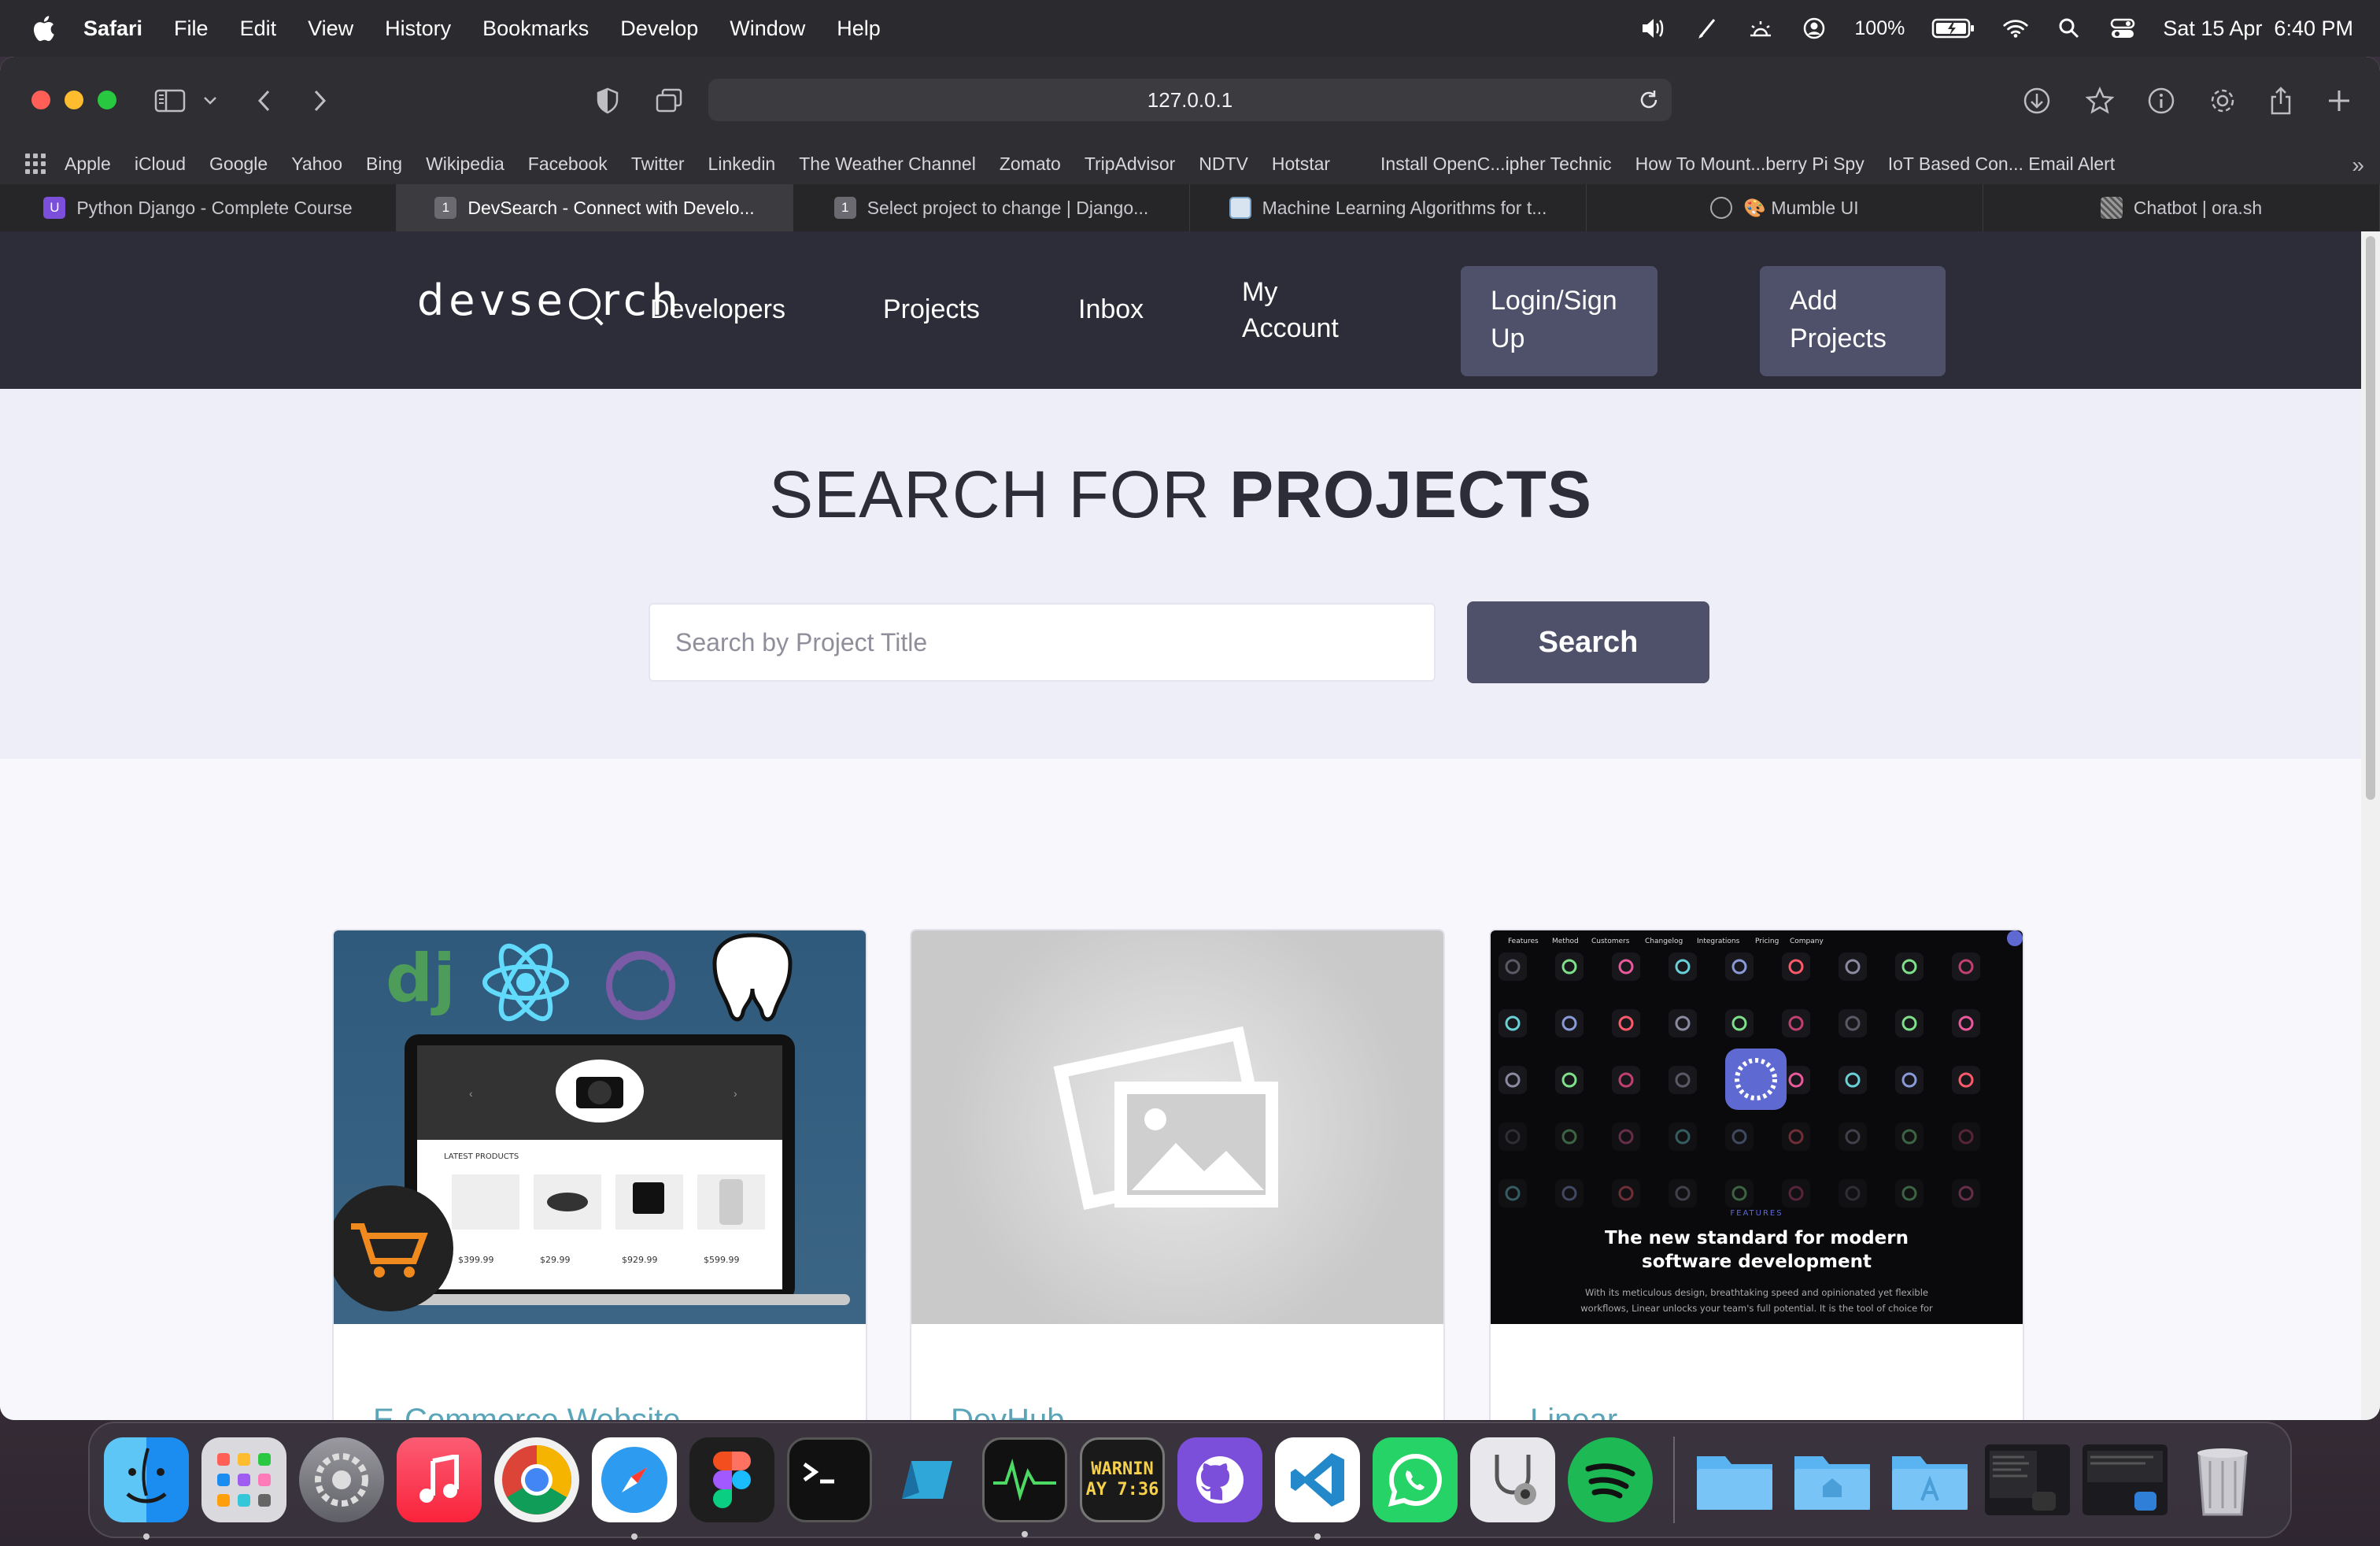  What do you see at coordinates (1130, 164) in the screenshot?
I see `bookmark-item: TripAdvisor` at bounding box center [1130, 164].